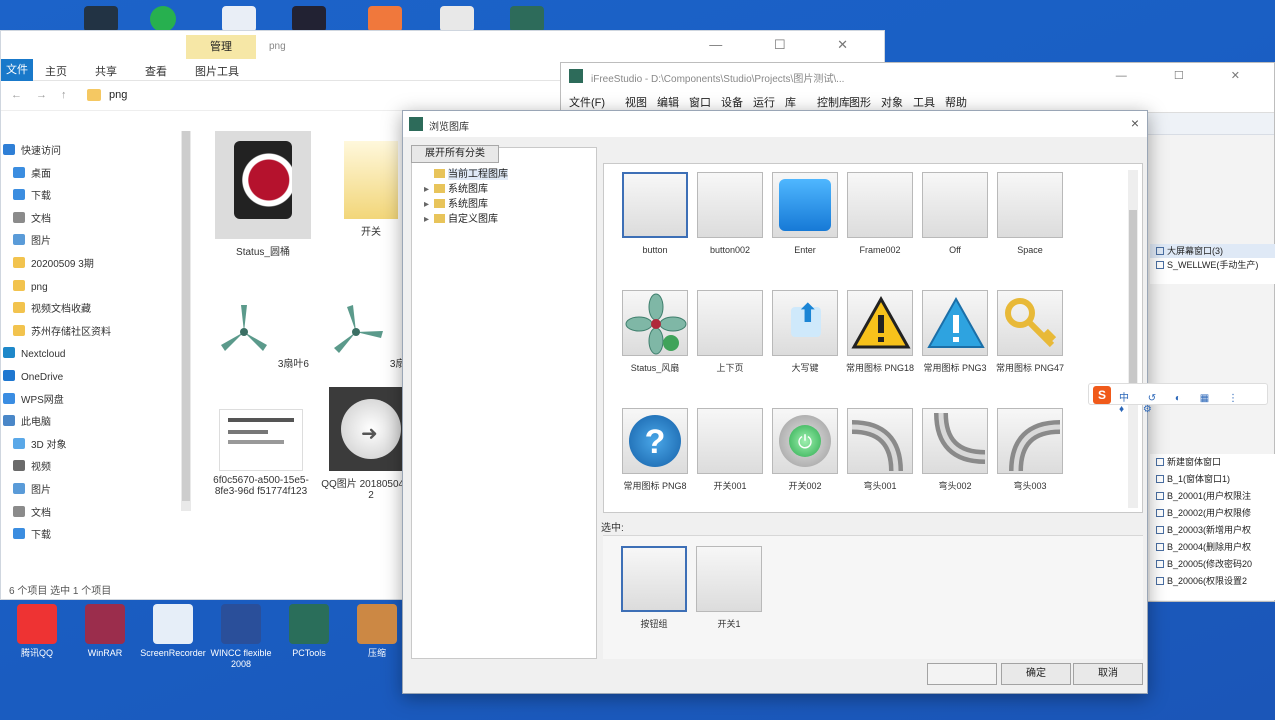 This screenshot has height=720, width=1275. I want to click on list-item: 新建窗体窗口, so click(1212, 462).